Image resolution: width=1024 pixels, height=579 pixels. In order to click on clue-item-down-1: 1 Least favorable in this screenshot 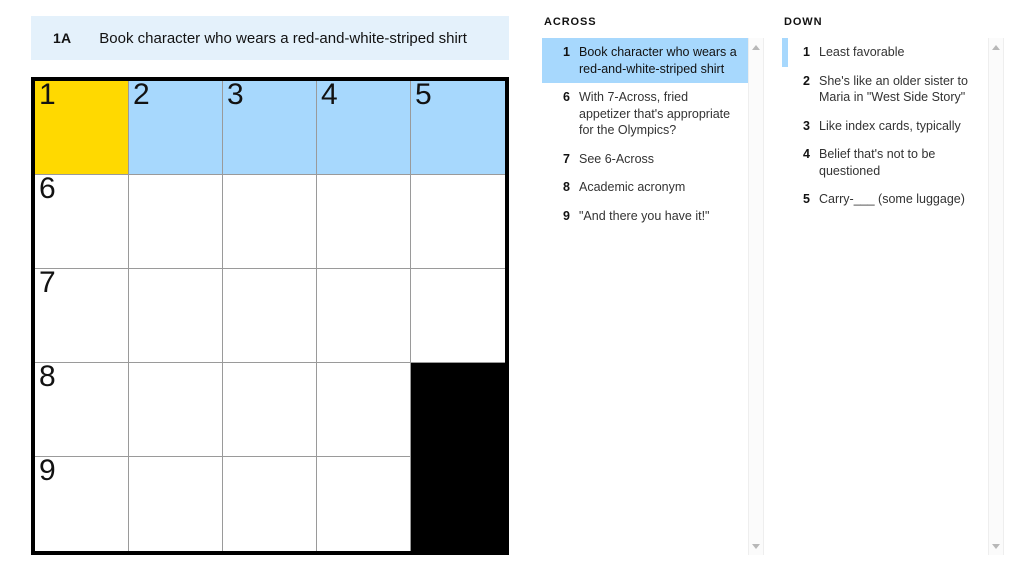, I will do `click(885, 52)`.